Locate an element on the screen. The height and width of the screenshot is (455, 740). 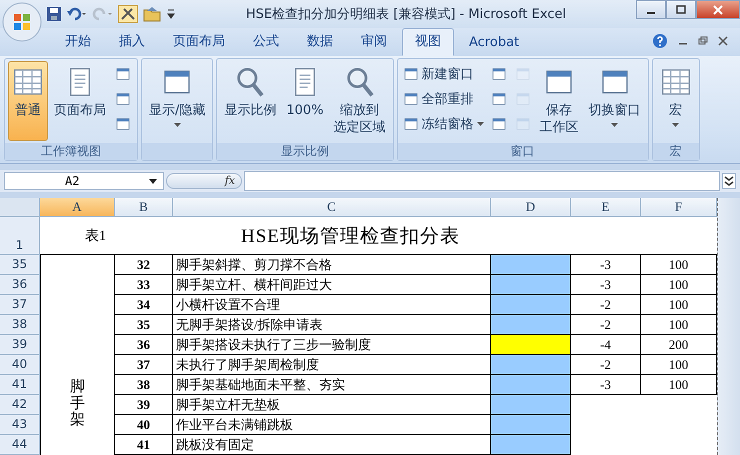
table-cell: 41 is located at coordinates (144, 445).